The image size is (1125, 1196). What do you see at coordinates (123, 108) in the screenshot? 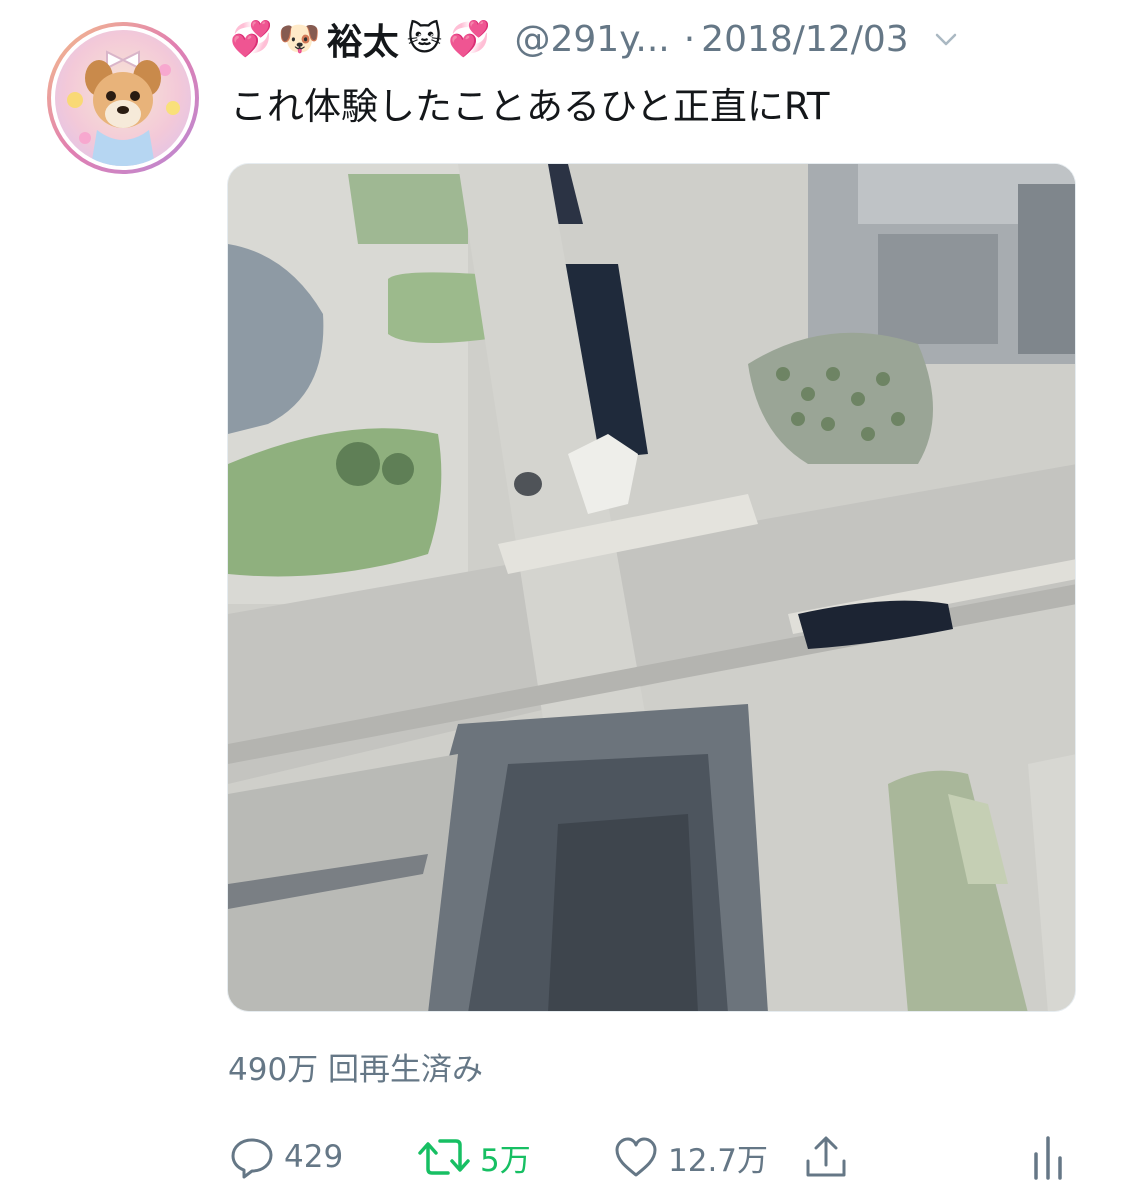
I see `dog-photo-icon` at bounding box center [123, 108].